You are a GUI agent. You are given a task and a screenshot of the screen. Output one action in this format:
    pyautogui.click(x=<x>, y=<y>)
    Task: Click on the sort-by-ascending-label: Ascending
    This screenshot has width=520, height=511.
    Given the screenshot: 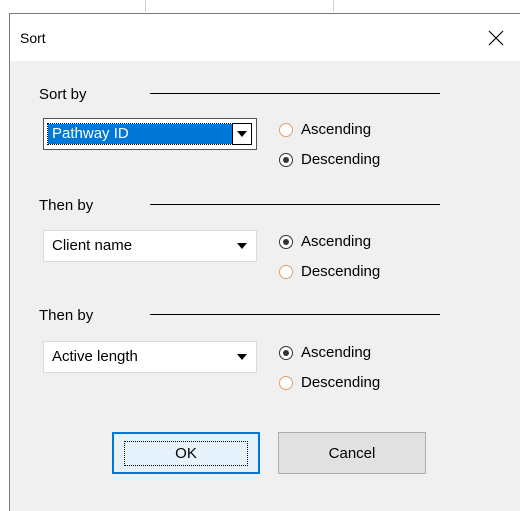 What is the action you would take?
    pyautogui.click(x=336, y=129)
    